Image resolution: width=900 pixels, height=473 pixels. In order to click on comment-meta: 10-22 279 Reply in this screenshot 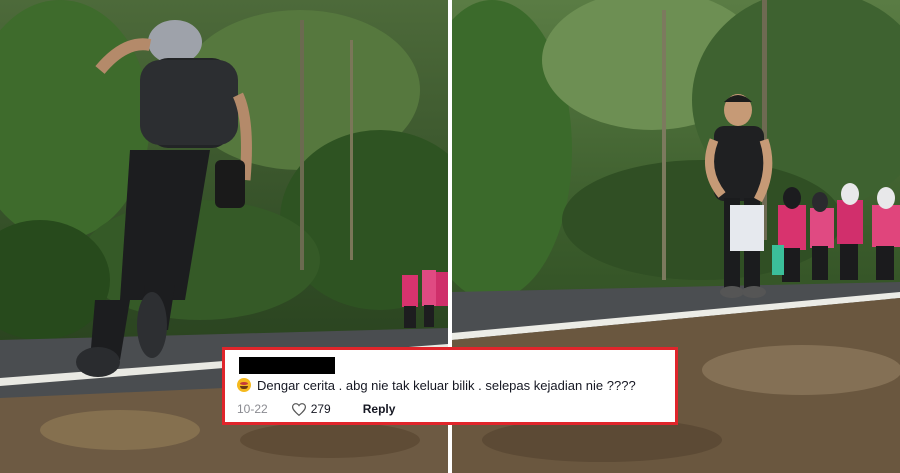, I will do `click(316, 409)`.